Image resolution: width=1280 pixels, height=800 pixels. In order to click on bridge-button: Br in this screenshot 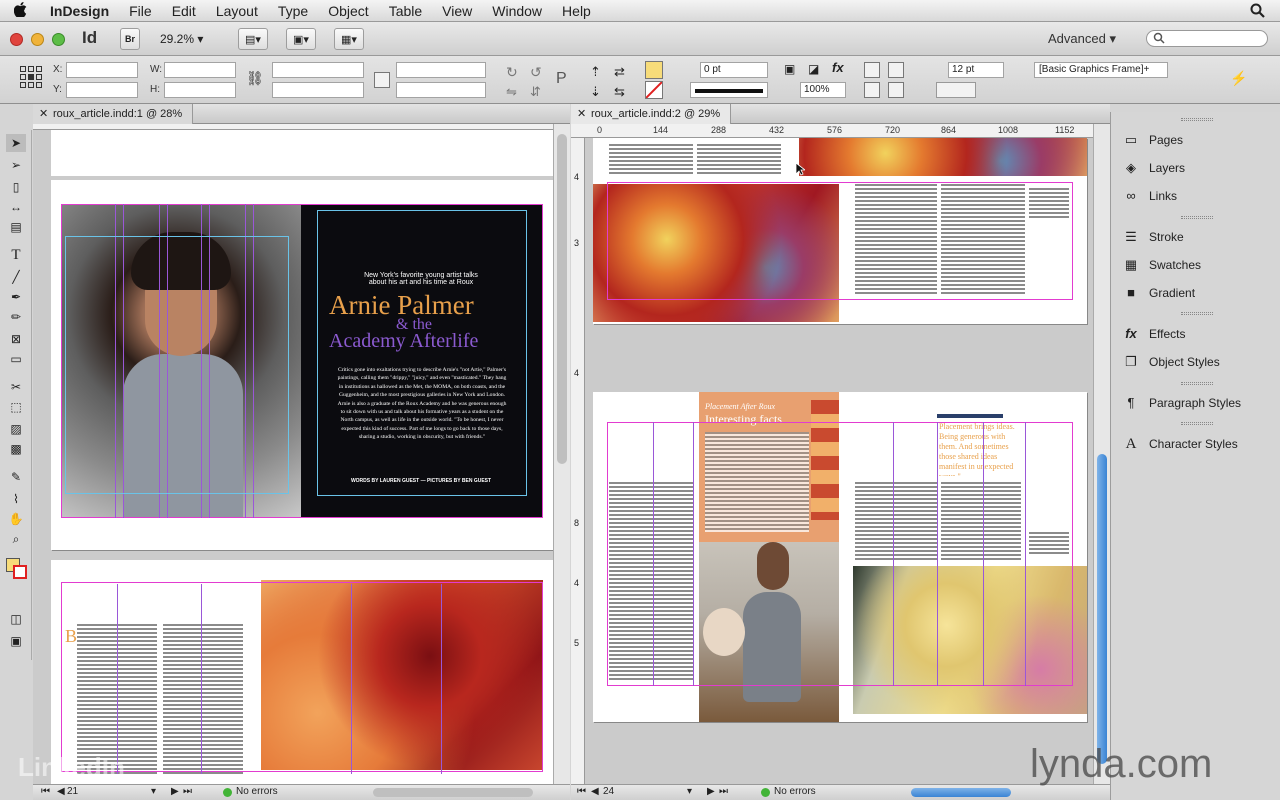, I will do `click(130, 39)`.